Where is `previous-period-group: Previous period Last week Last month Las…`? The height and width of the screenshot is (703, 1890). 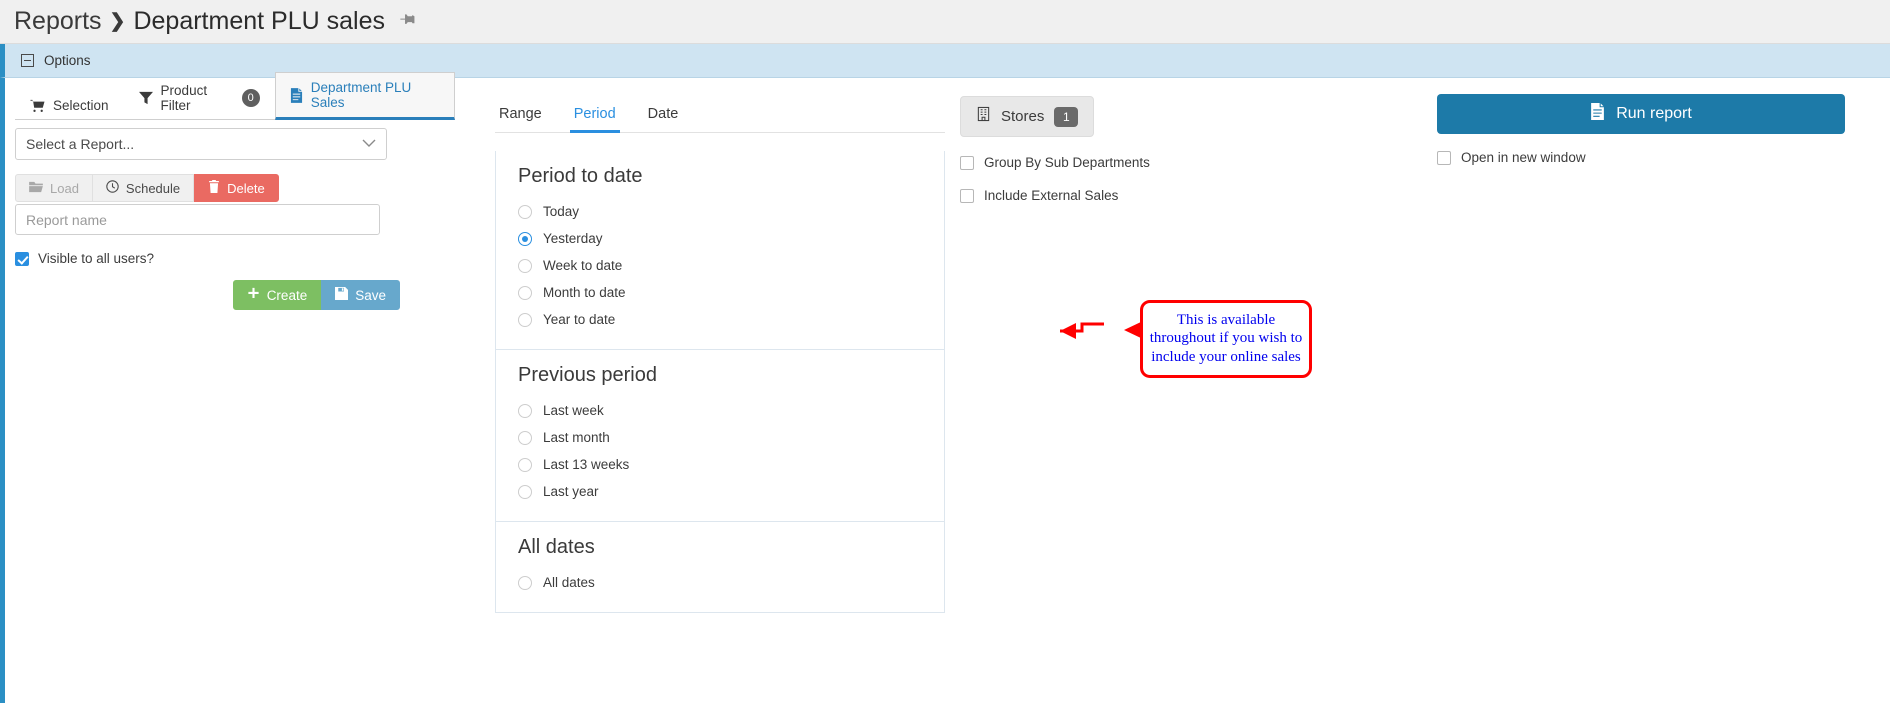 previous-period-group: Previous period Last week Last month Las… is located at coordinates (720, 436).